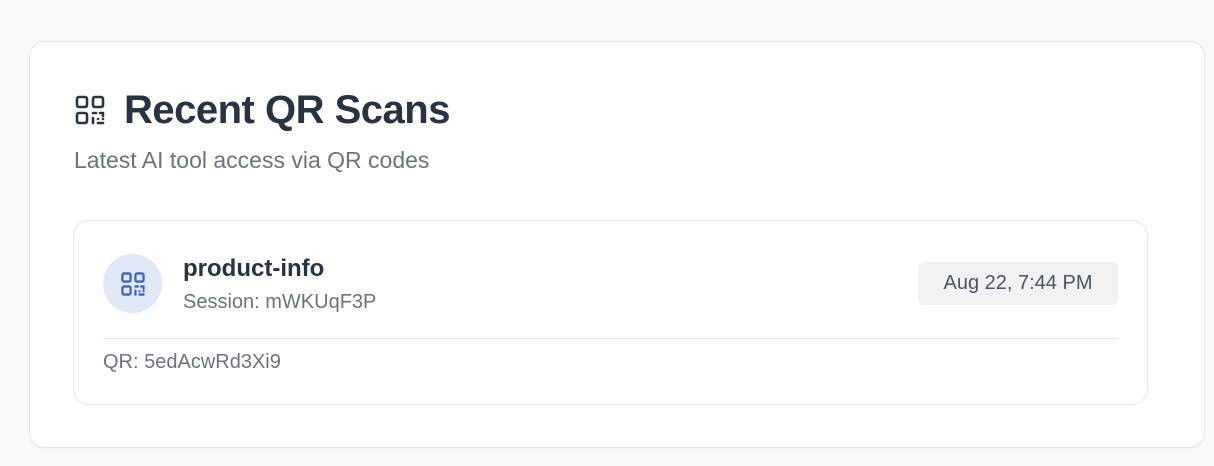  I want to click on scan-qr-code: QR: 5edAcwRd3Xi9, so click(192, 362).